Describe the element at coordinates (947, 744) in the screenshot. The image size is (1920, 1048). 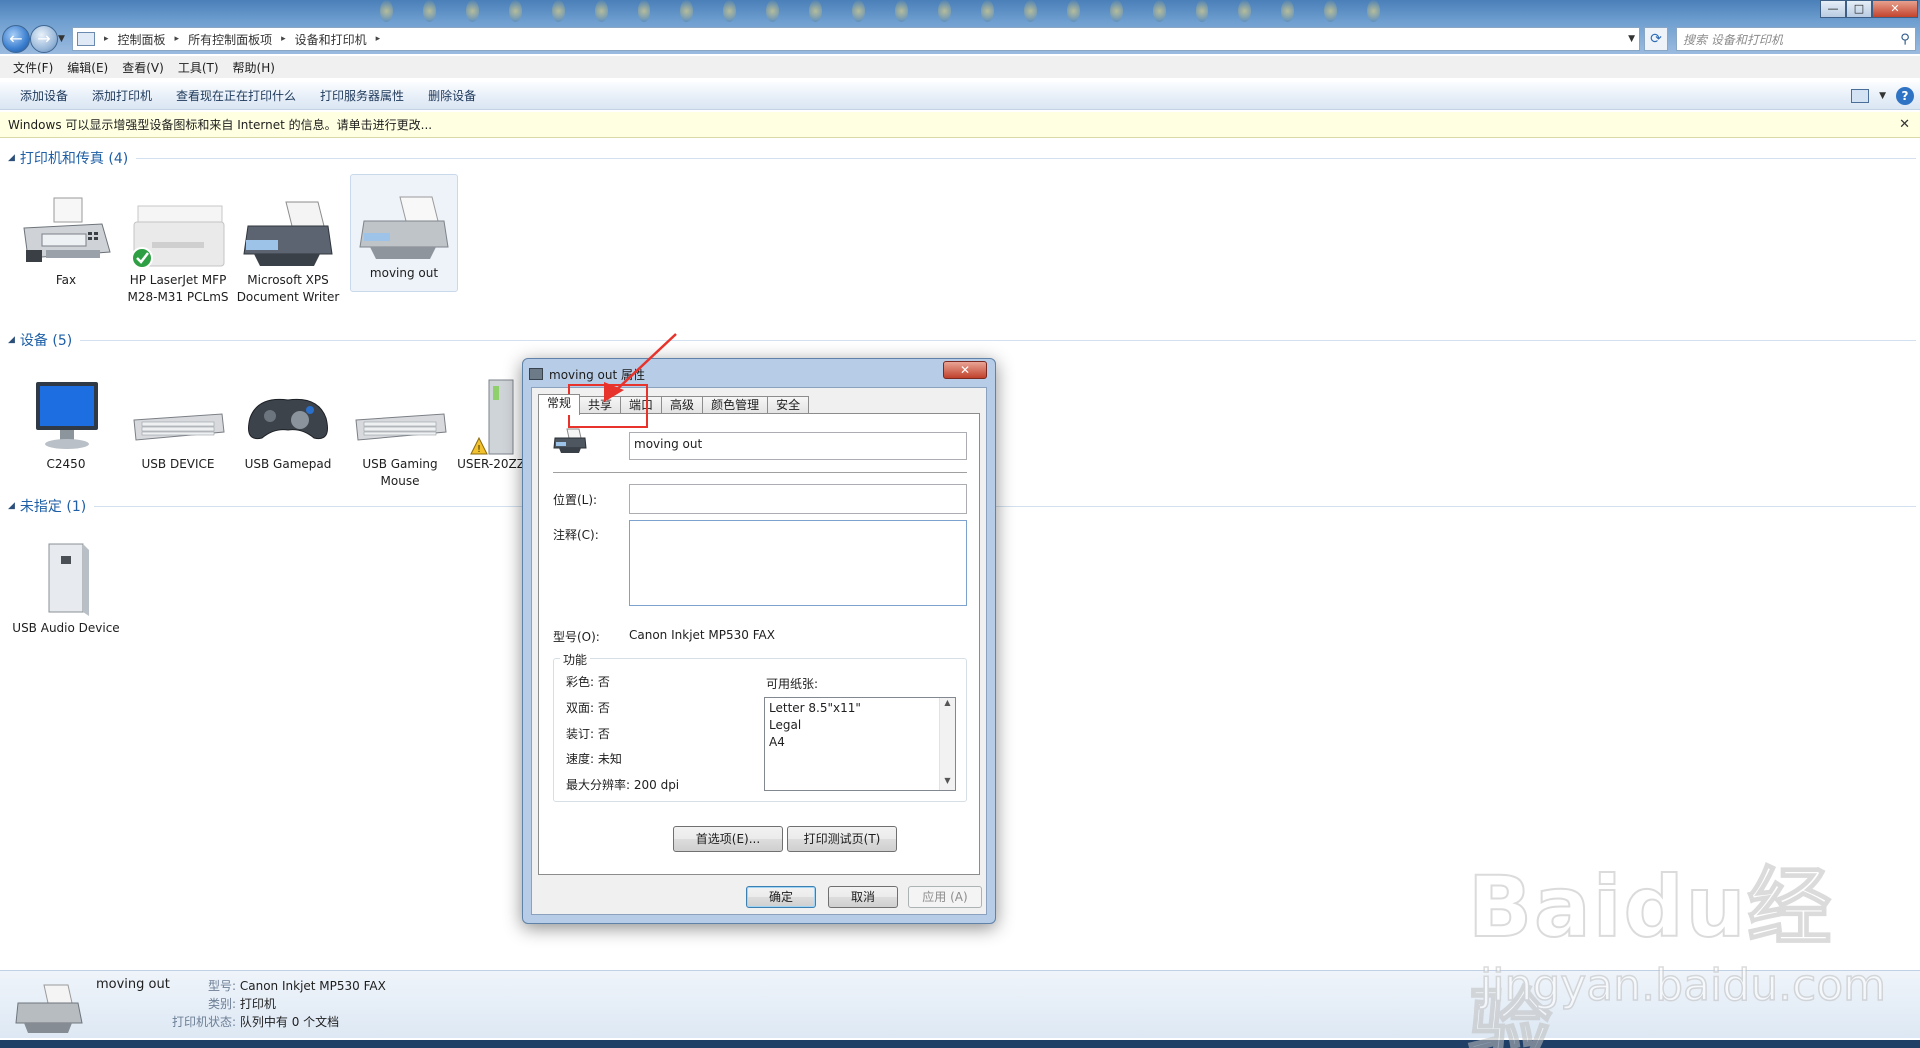
I see `scrollbar: ▲ ▼` at that location.